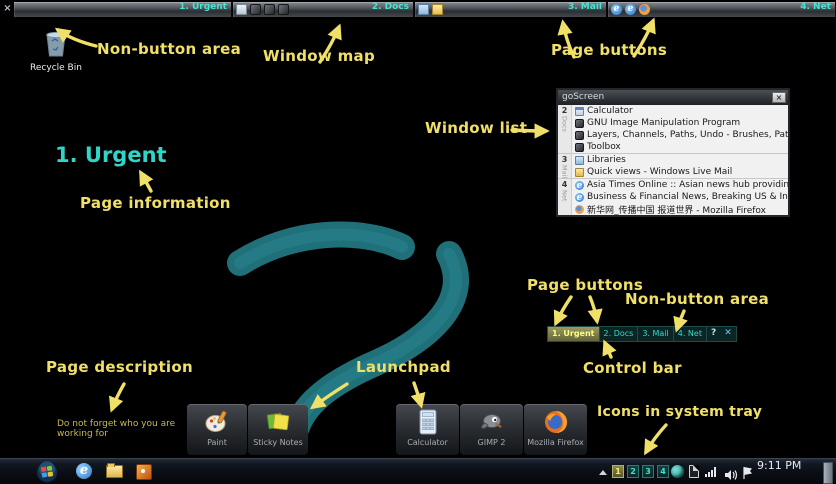  Describe the element at coordinates (319, 56) in the screenshot. I see `annotation-window-map: Window map` at that location.